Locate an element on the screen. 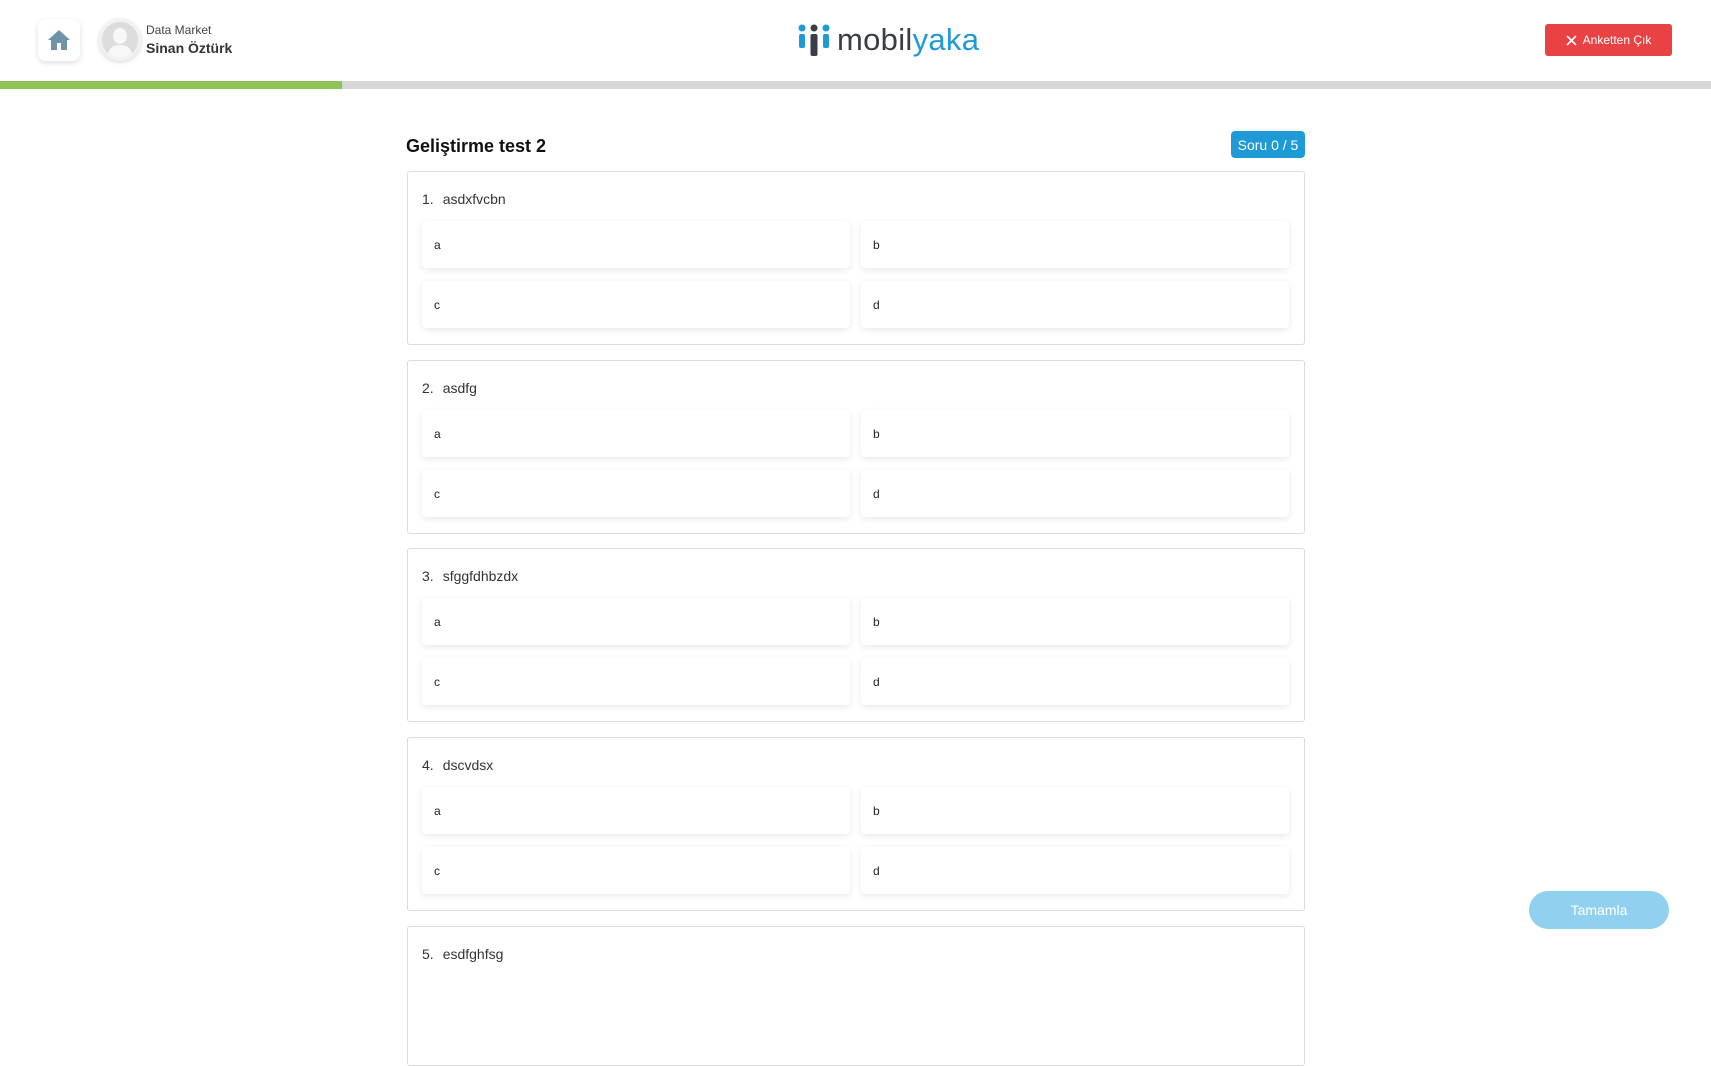 Image resolution: width=1711 pixels, height=1066 pixels. question-counter-badge: Soru 0 / 5 is located at coordinates (1268, 144).